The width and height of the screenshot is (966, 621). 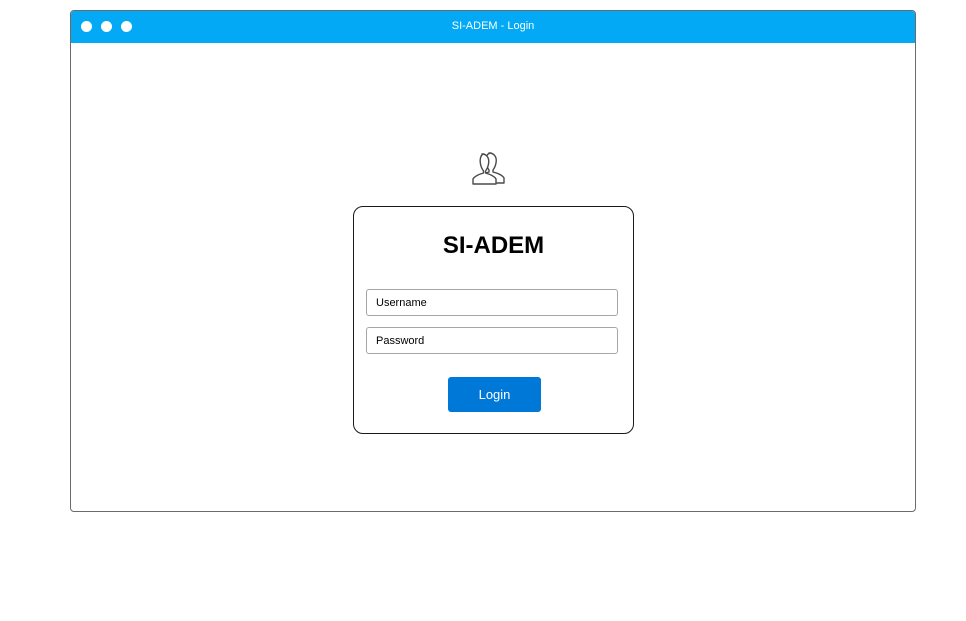 I want to click on username-input, so click(x=492, y=302).